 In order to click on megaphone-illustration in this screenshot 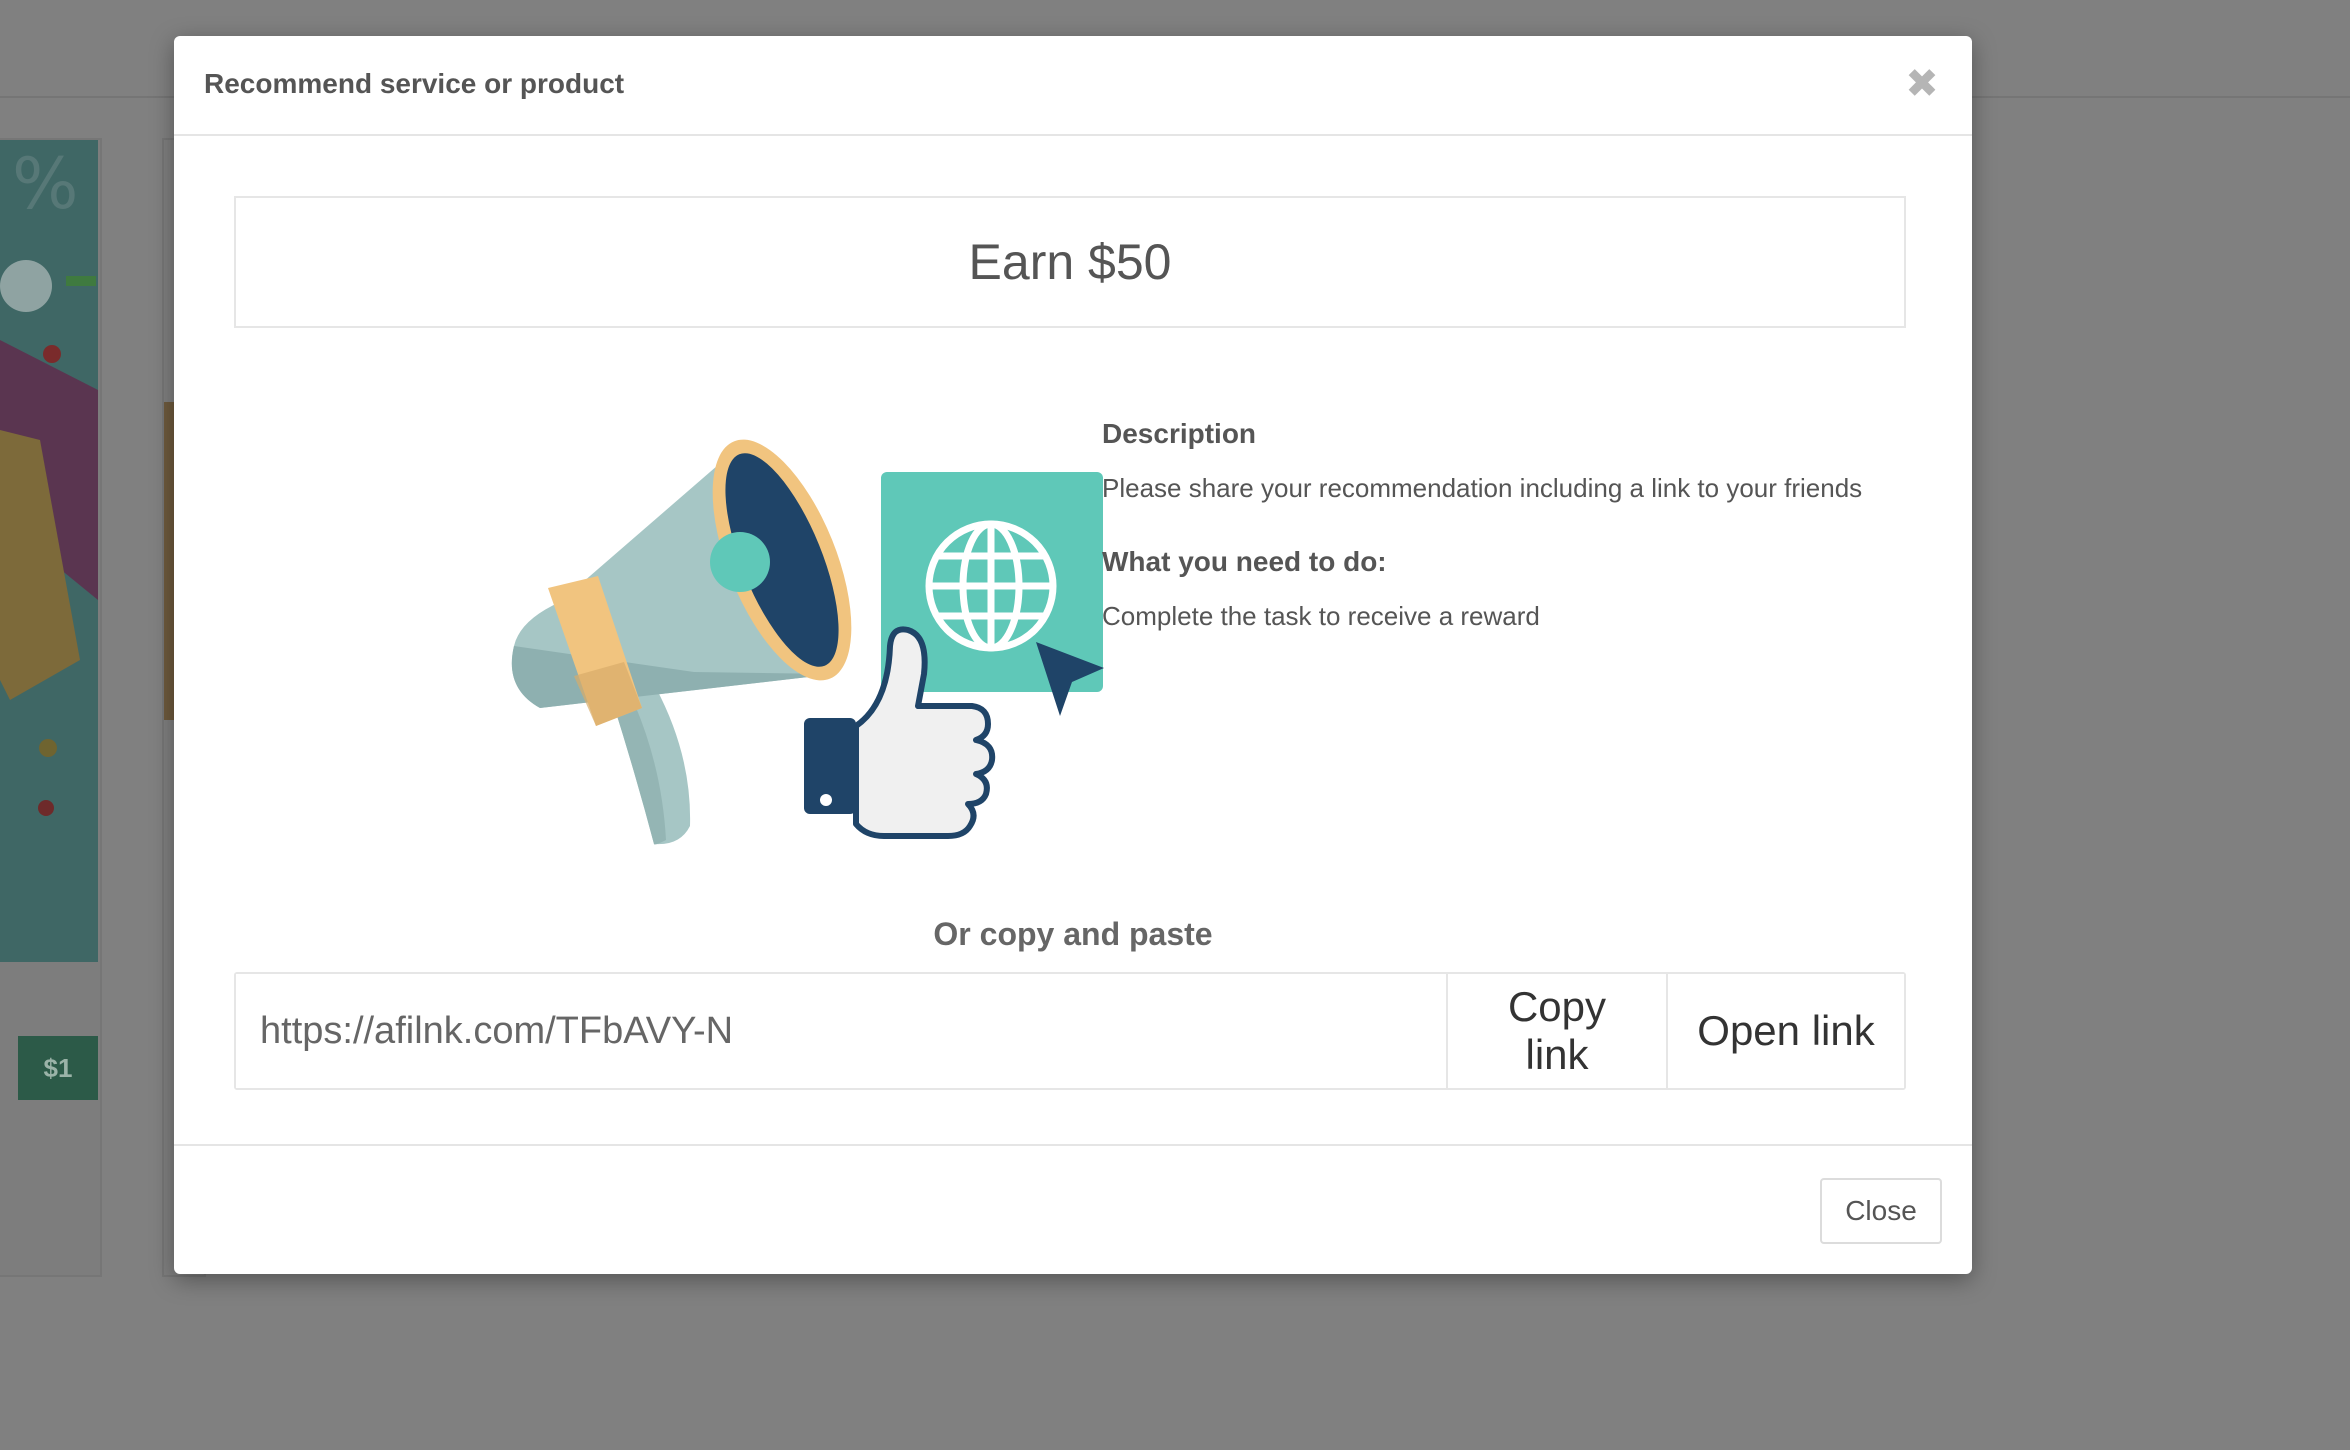, I will do `click(810, 636)`.